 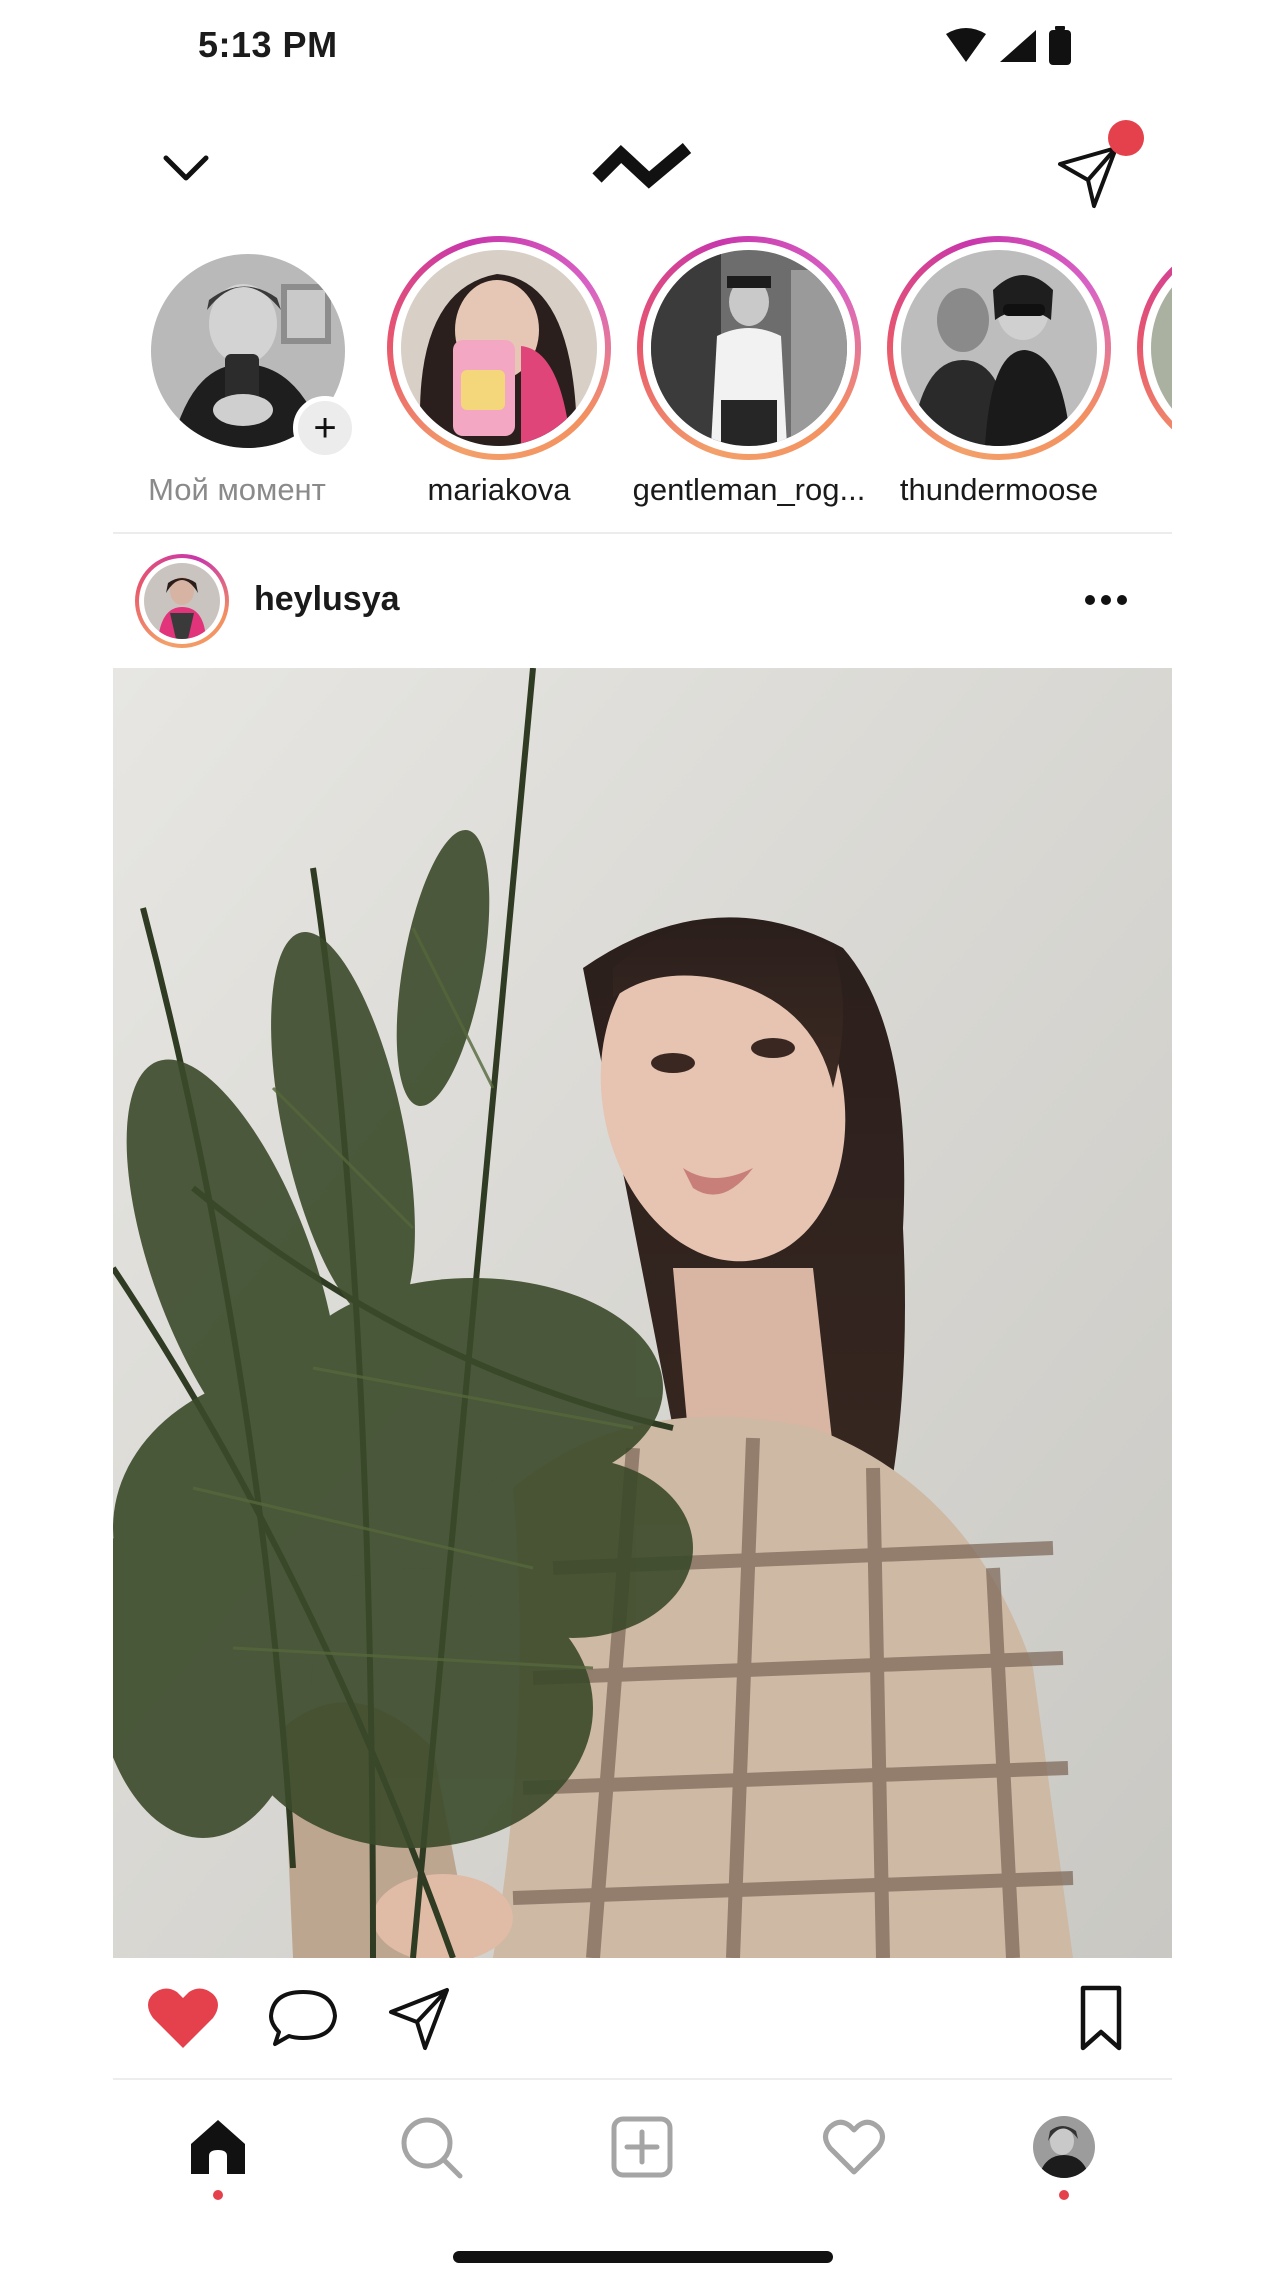 I want to click on cellular-signal-icon, so click(x=1018, y=46).